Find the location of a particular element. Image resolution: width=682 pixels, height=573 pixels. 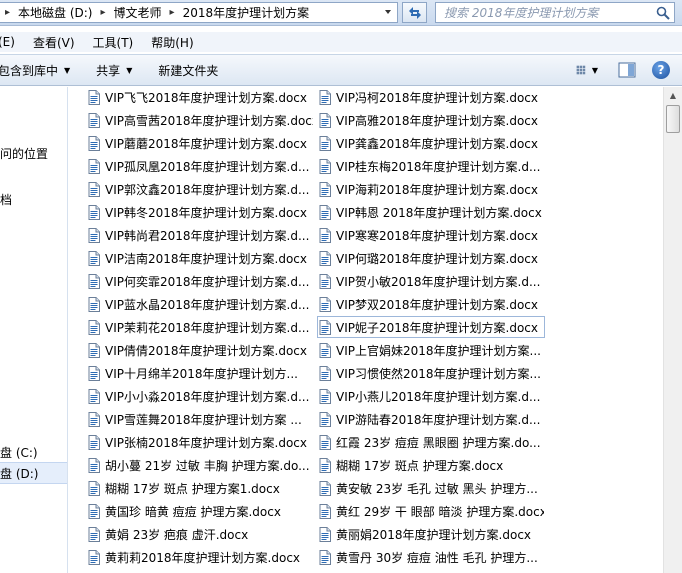

file-item: VIP海莉2018年度护理计划方案.docx is located at coordinates (431, 189).